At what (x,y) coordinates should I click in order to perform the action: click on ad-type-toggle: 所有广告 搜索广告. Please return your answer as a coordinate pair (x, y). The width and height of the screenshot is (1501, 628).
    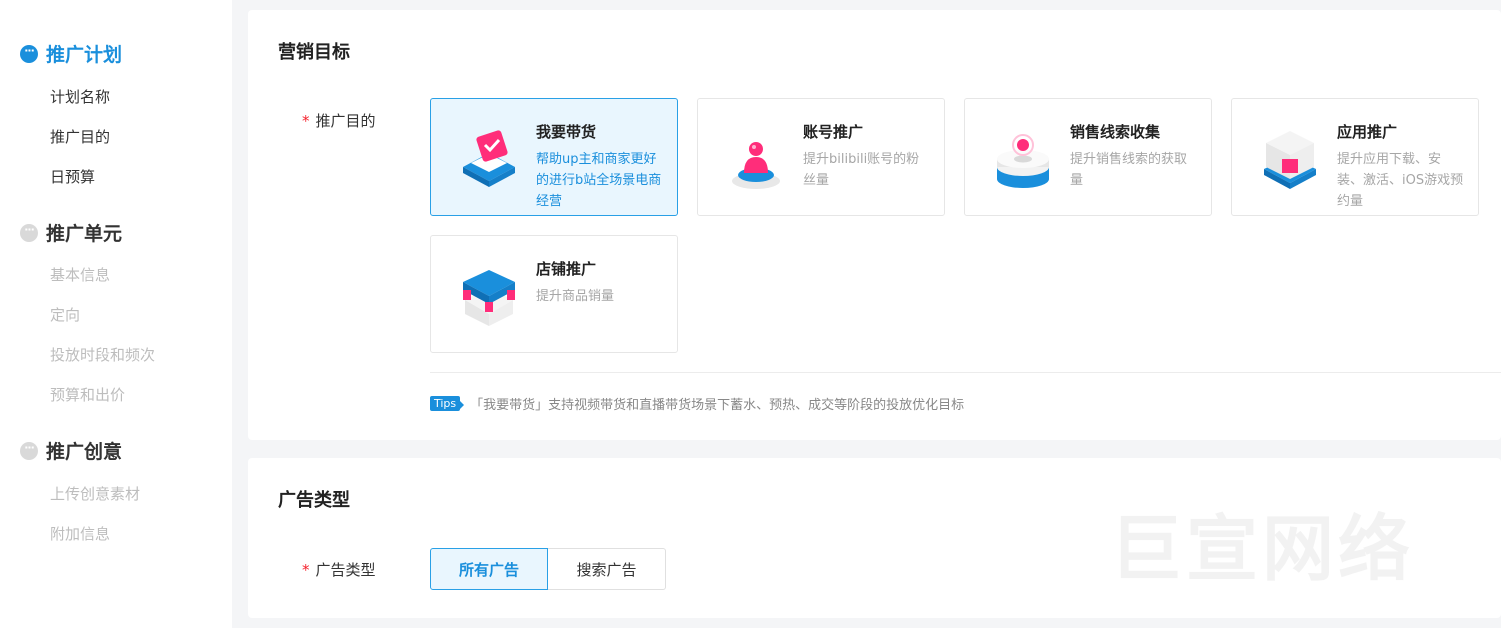
    Looking at the image, I should click on (548, 569).